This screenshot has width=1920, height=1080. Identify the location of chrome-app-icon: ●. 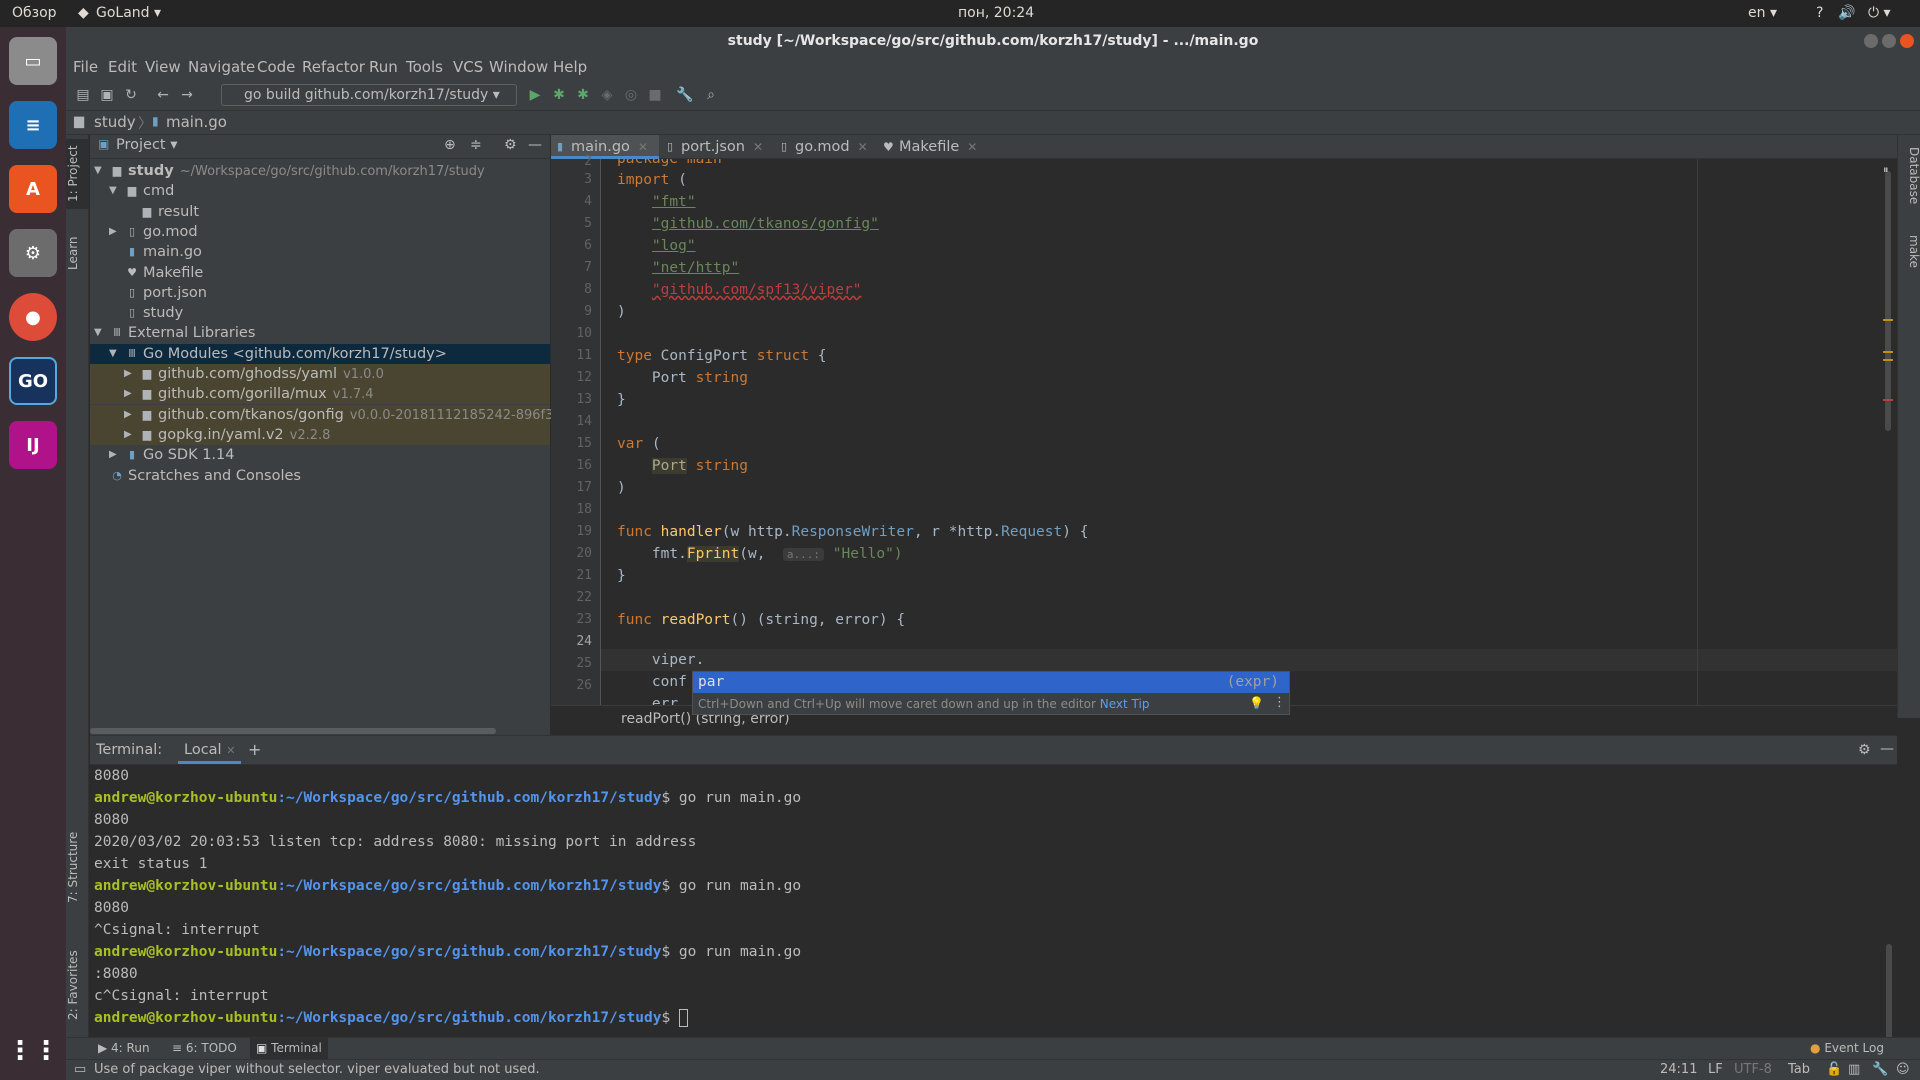
(33, 317).